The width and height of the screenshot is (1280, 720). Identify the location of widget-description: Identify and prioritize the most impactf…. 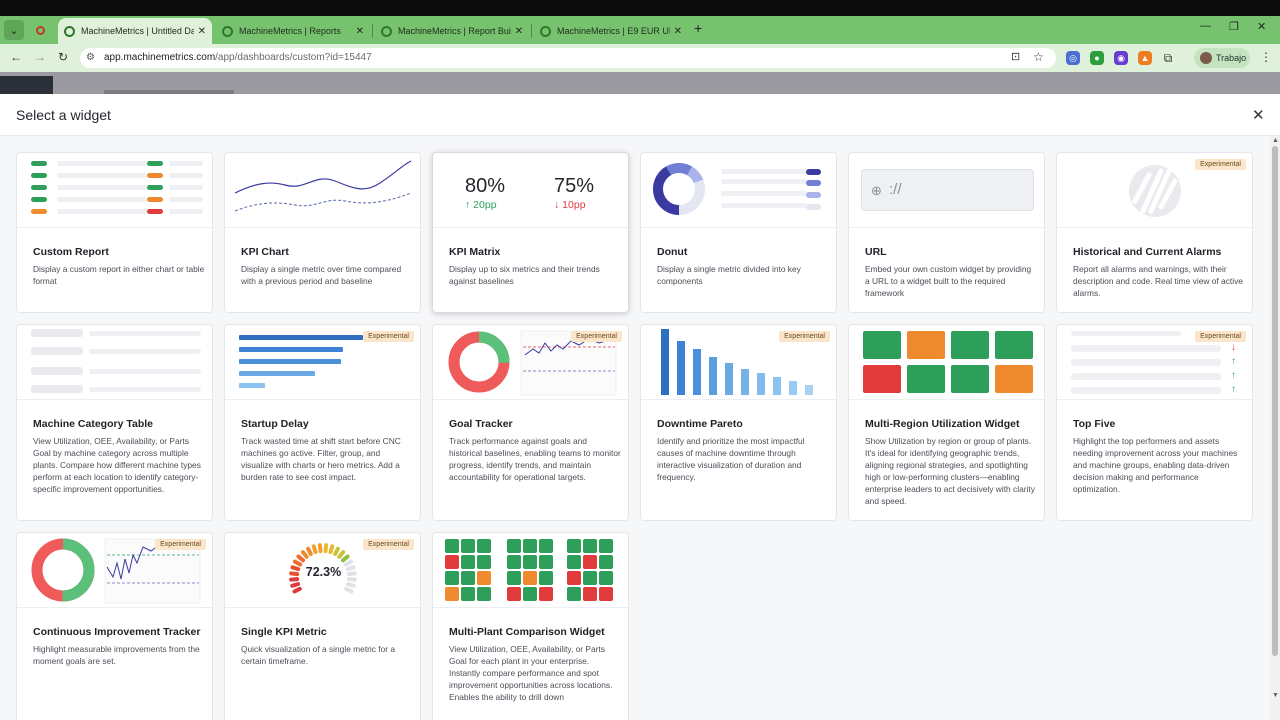
(731, 459).